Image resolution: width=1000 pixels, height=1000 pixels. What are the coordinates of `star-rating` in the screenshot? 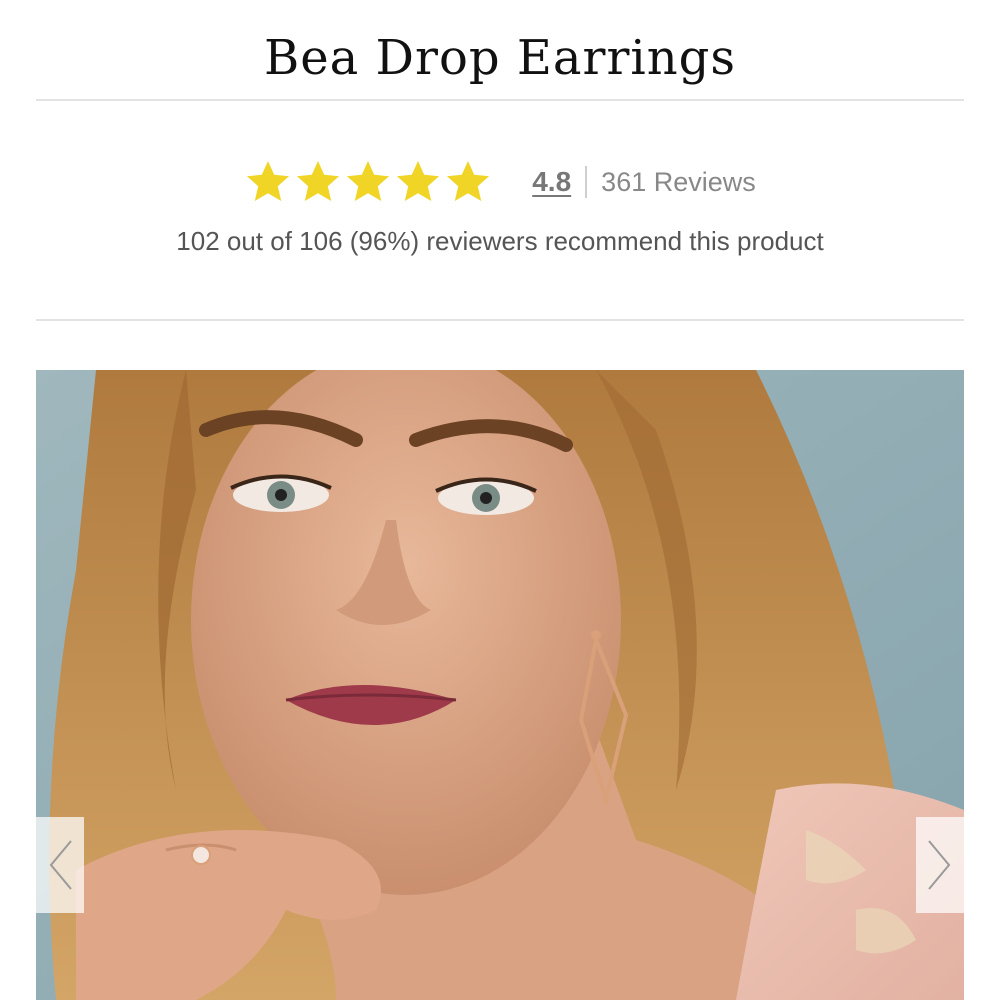 It's located at (368, 182).